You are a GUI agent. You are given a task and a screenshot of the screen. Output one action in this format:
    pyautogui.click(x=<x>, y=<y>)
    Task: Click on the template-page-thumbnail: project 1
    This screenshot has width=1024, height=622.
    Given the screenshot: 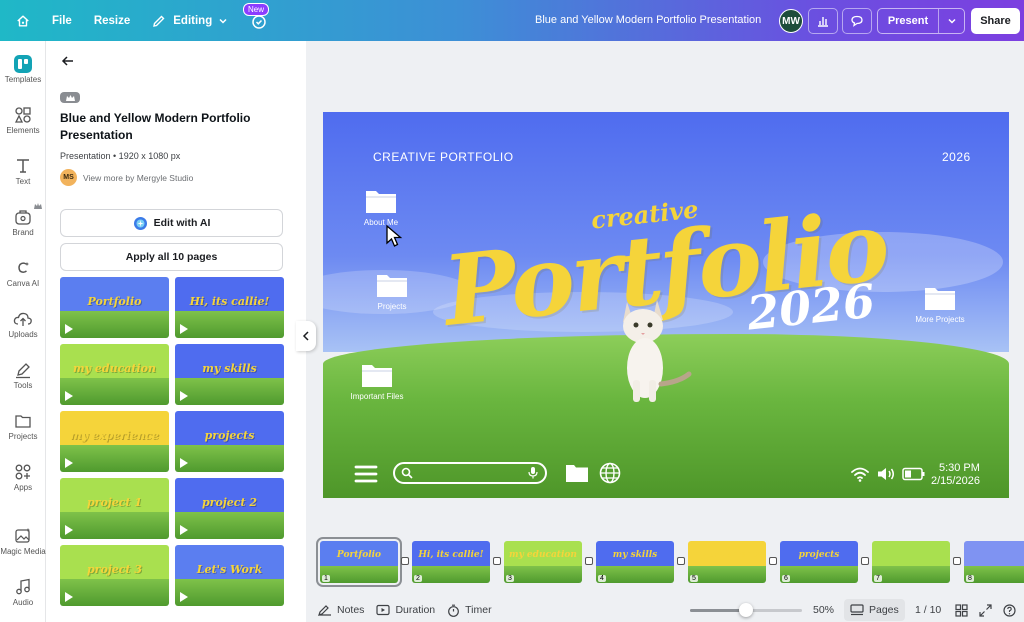 What is the action you would take?
    pyautogui.click(x=114, y=508)
    